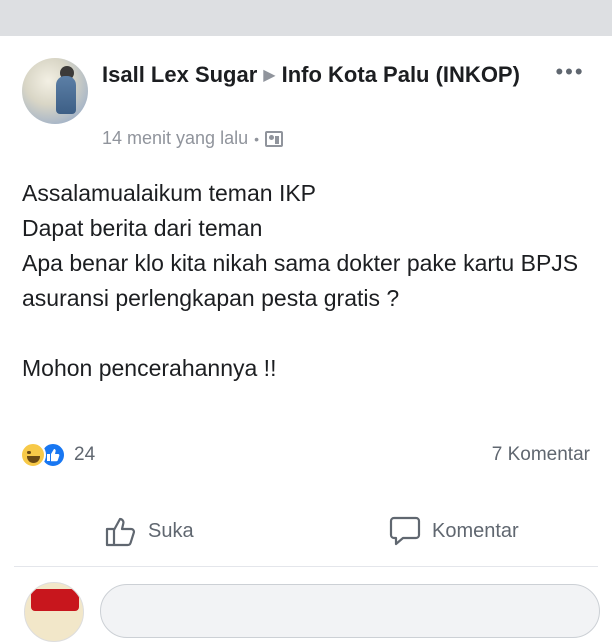 The width and height of the screenshot is (612, 642). Describe the element at coordinates (401, 74) in the screenshot. I see `group-name: Info Kota Palu (INKOP)` at that location.